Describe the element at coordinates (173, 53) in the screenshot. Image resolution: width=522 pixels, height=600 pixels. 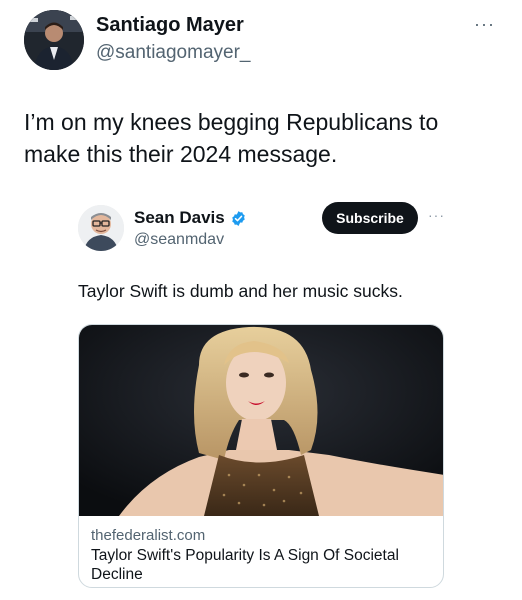
I see `author-handle: @santiagomayer_` at that location.